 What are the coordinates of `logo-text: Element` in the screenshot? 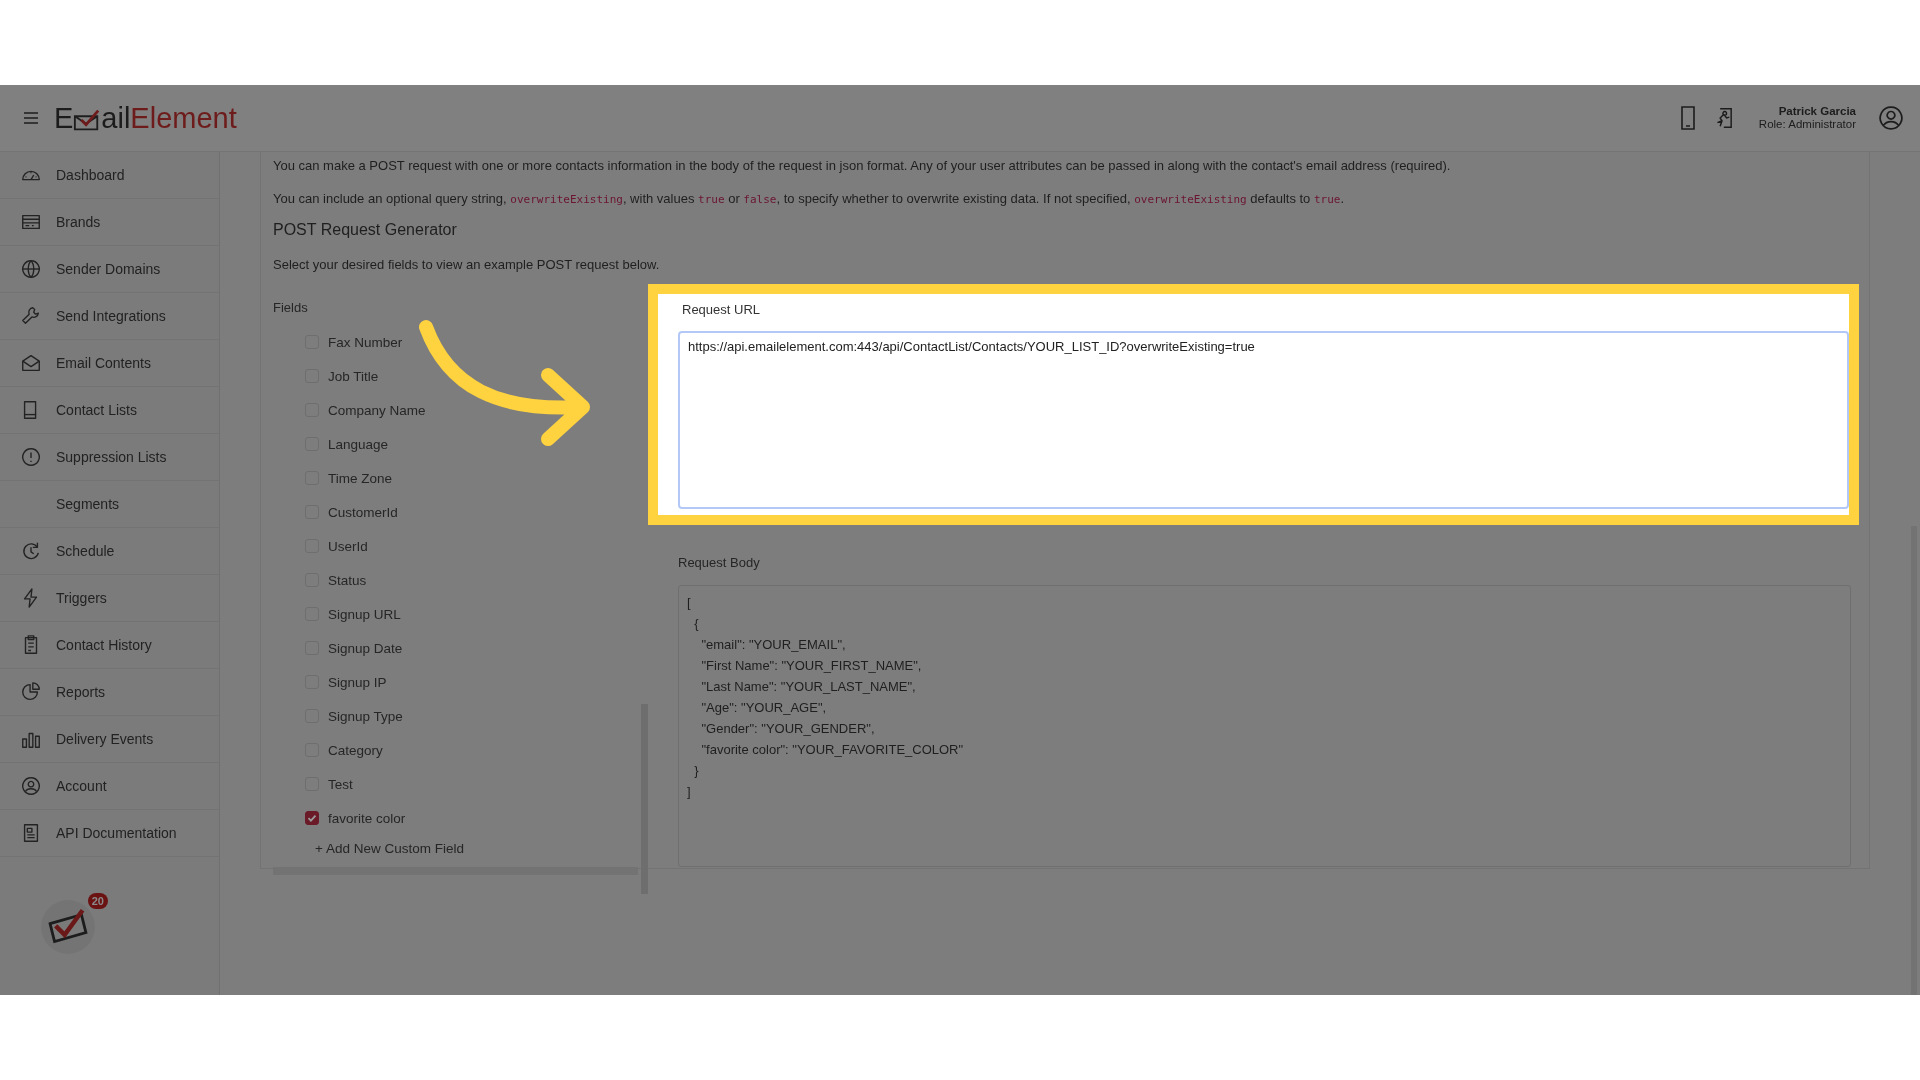 It's located at (183, 118).